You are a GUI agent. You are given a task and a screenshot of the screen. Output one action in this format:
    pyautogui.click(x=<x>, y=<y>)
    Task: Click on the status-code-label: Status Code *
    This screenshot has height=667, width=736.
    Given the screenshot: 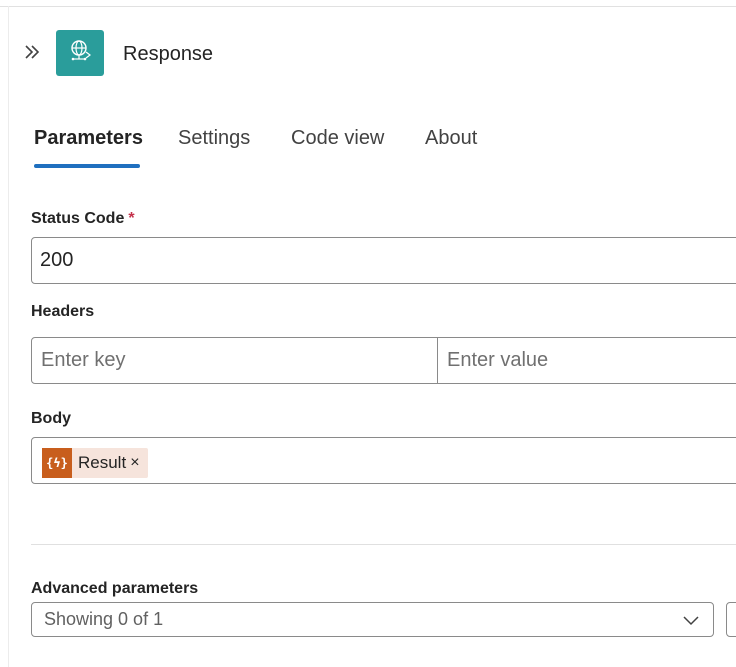 What is the action you would take?
    pyautogui.click(x=83, y=219)
    